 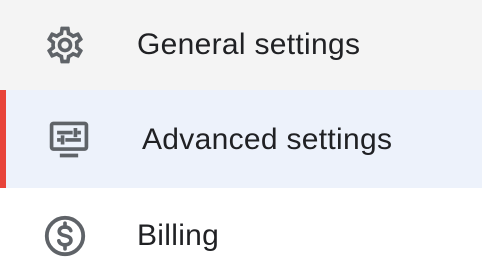 What do you see at coordinates (267, 139) in the screenshot?
I see `menu-item-label: Advanced settings` at bounding box center [267, 139].